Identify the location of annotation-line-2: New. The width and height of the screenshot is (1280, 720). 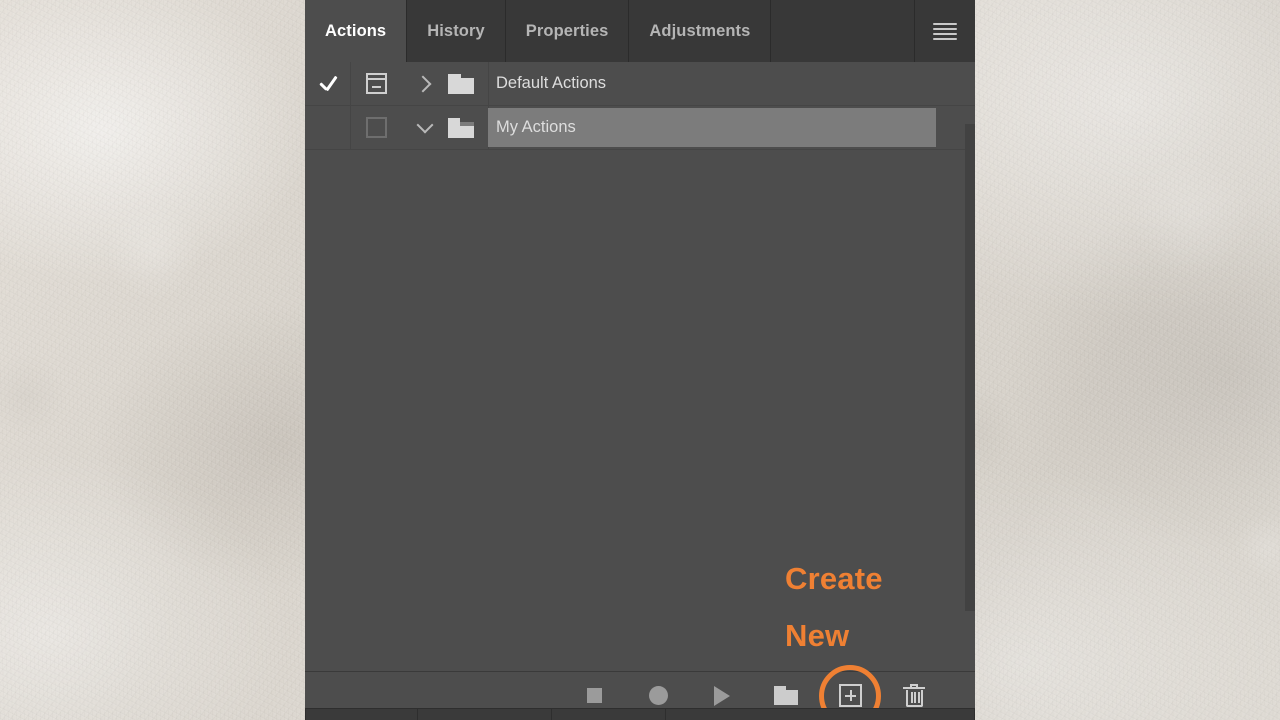
(817, 635).